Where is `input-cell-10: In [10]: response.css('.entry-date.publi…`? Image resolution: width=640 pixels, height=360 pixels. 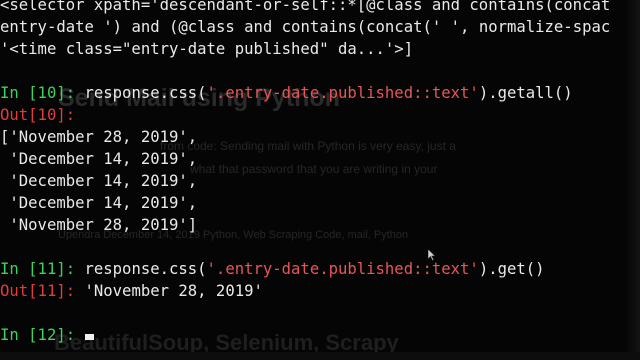 input-cell-10: In [10]: response.css('.entry-date.publi… is located at coordinates (286, 93).